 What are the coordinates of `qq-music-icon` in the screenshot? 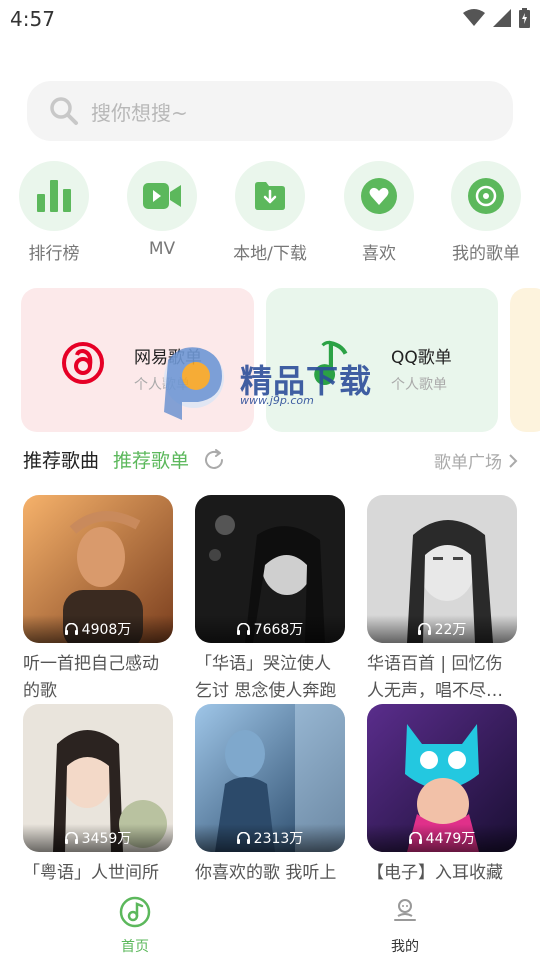 It's located at (331, 362).